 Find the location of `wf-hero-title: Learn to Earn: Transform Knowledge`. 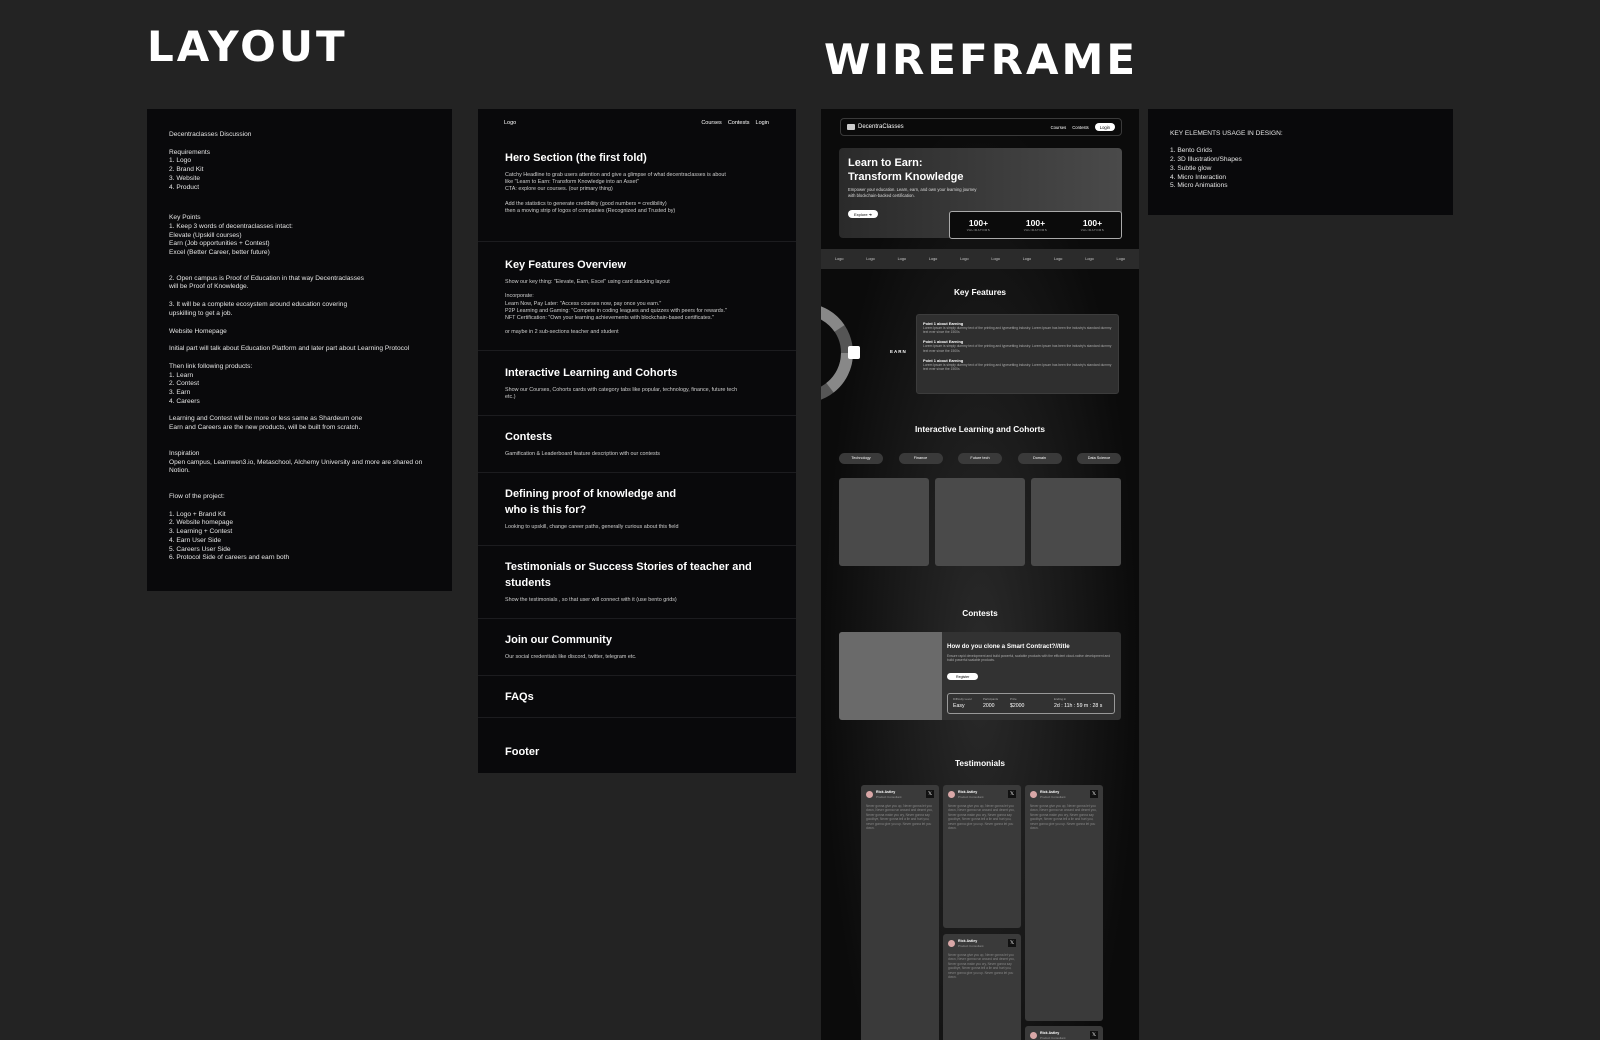

wf-hero-title: Learn to Earn: Transform Knowledge is located at coordinates (906, 170).